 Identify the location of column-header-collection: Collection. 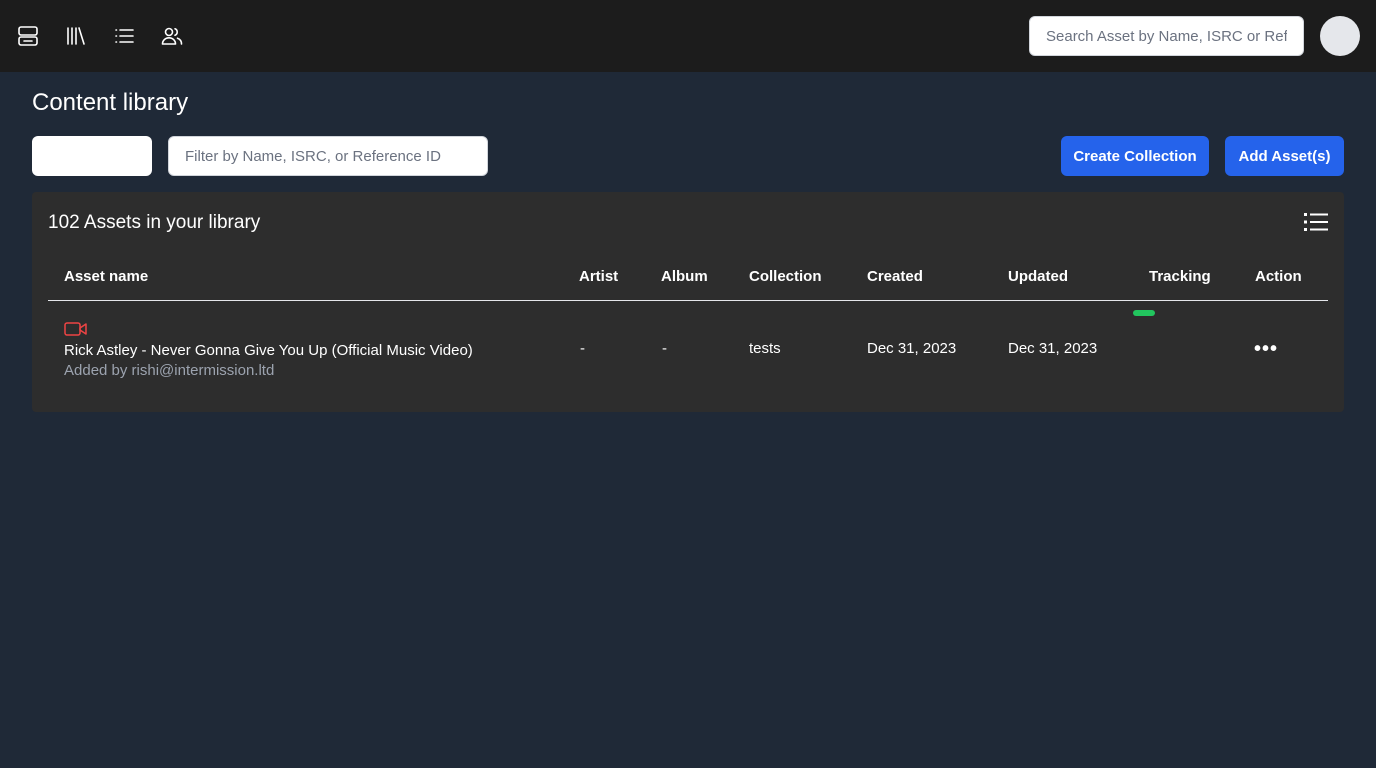
(785, 276).